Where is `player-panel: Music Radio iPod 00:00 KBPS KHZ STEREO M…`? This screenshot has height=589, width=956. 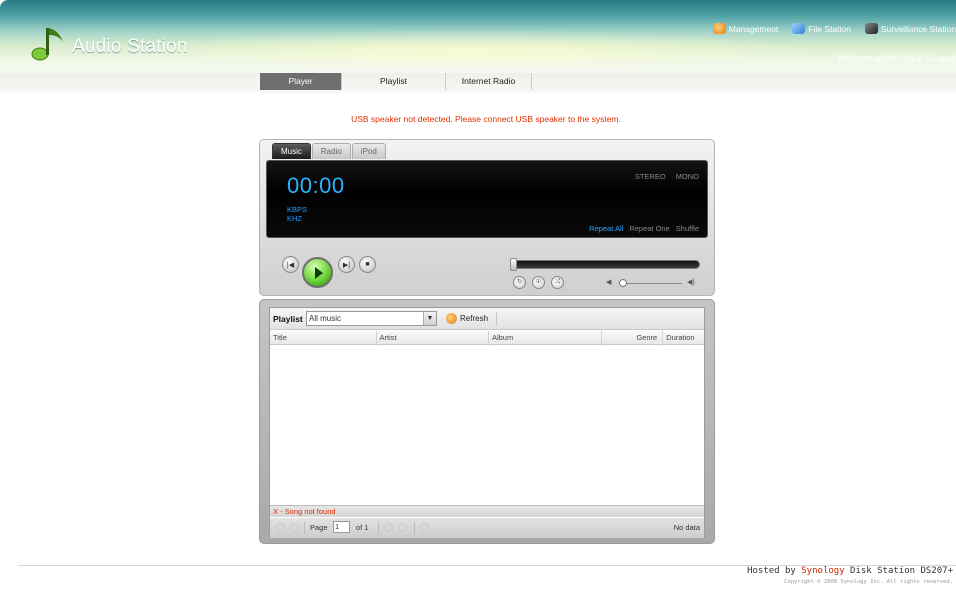 player-panel: Music Radio iPod 00:00 KBPS KHZ STEREO M… is located at coordinates (487, 217).